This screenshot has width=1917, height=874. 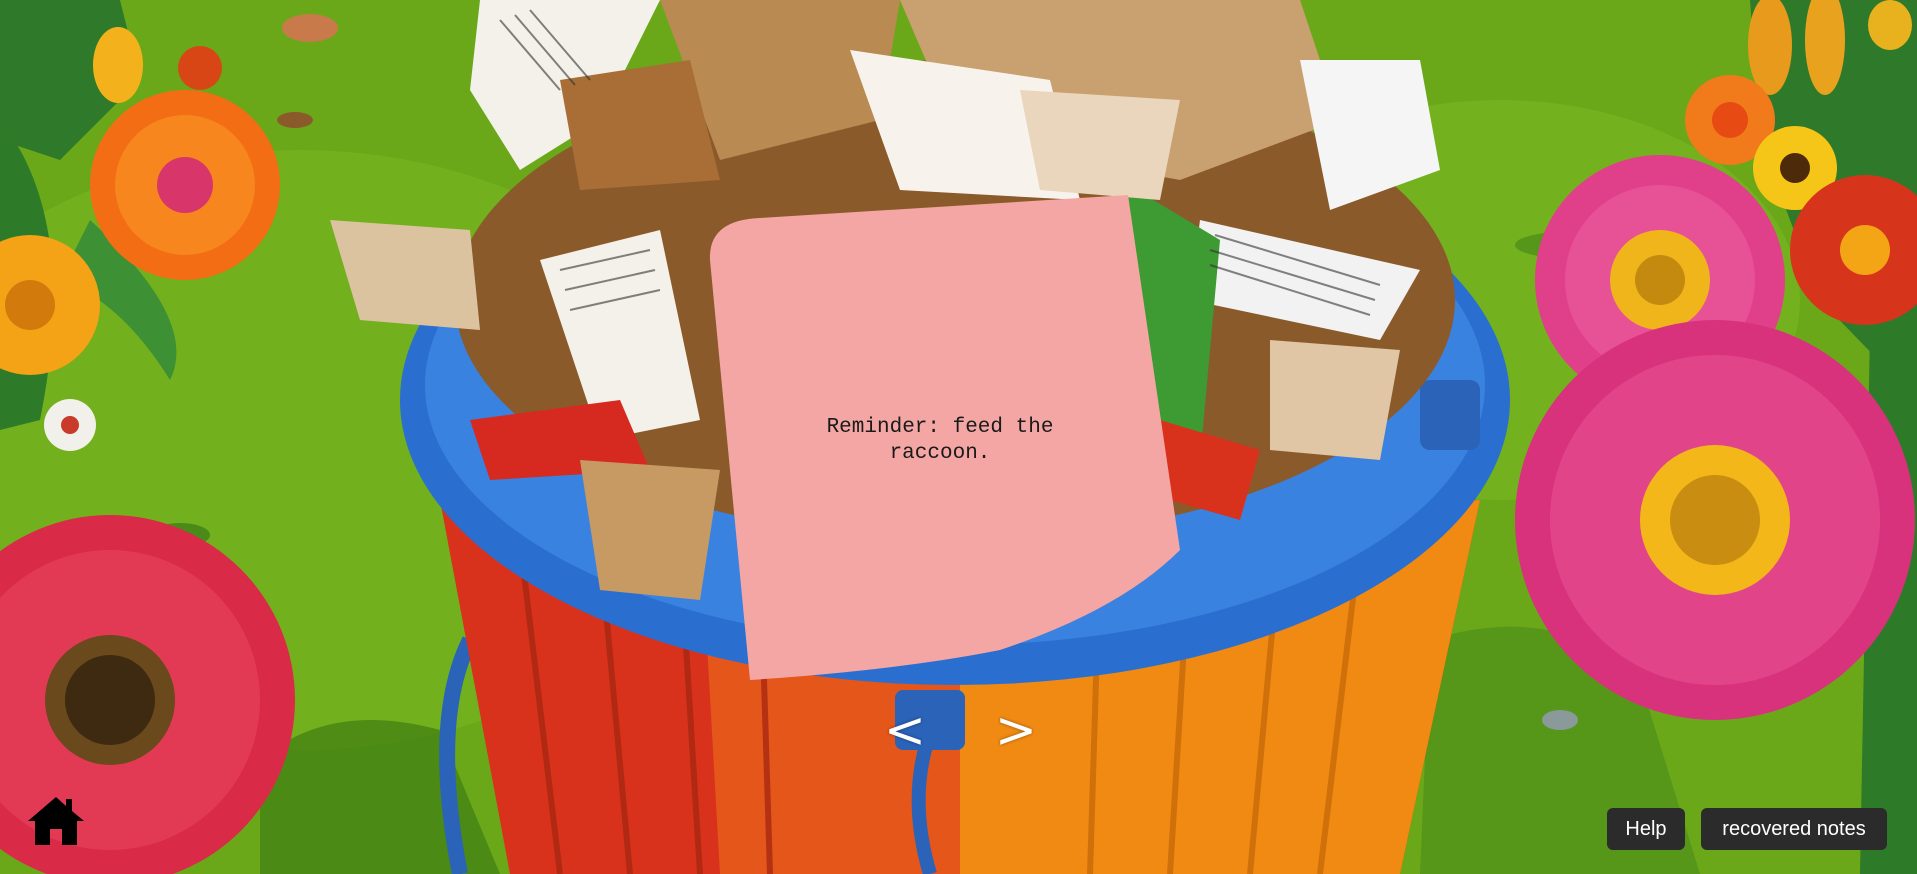 What do you see at coordinates (940, 440) in the screenshot?
I see `note-text: Reminder: feed the raccoon.` at bounding box center [940, 440].